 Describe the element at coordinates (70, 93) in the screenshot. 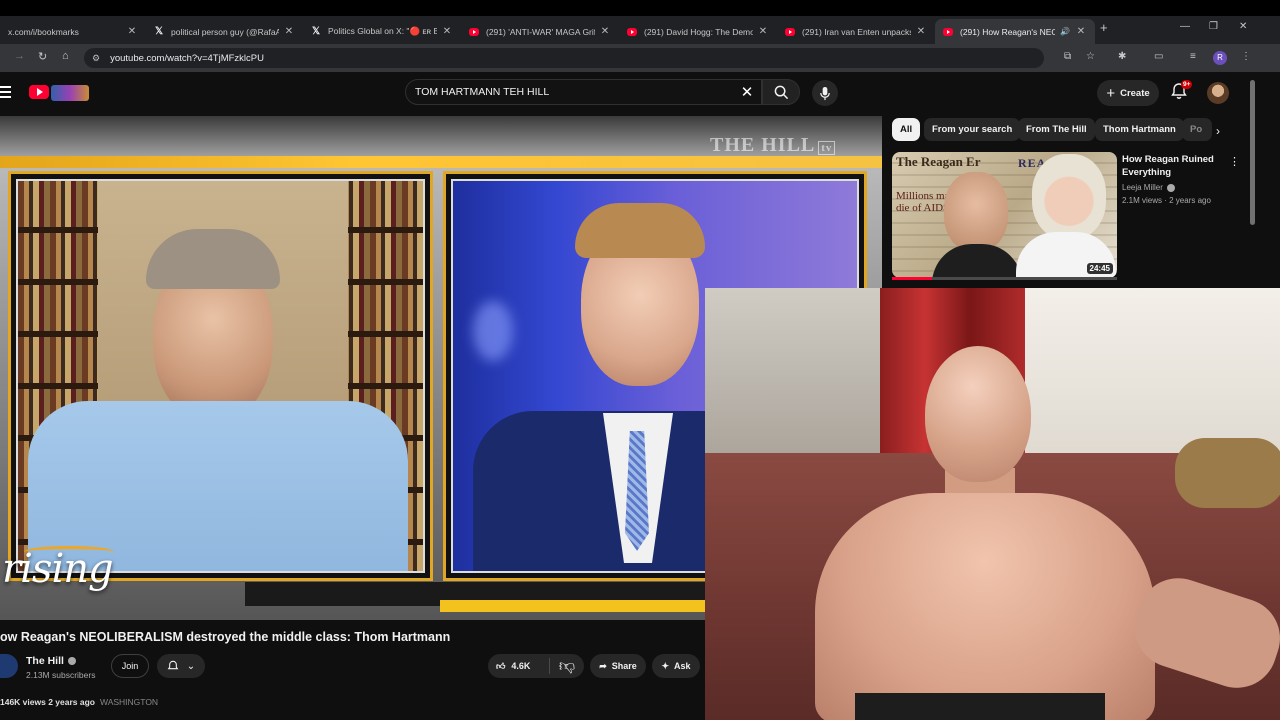

I see `youtube-doodle` at that location.